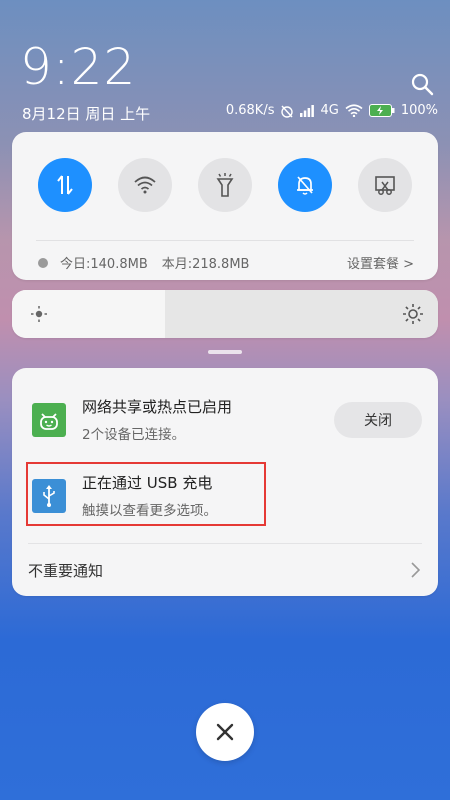  Describe the element at coordinates (415, 570) in the screenshot. I see `chevron-right-icon` at that location.